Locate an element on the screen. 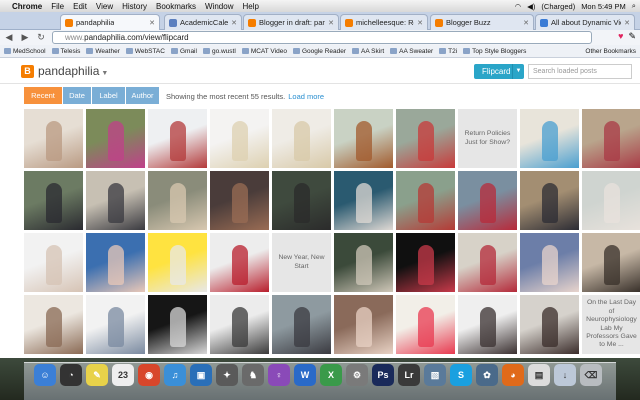 The width and height of the screenshot is (640, 400). tab-2: AcademicCalendar2011-✕ is located at coordinates (203, 22).